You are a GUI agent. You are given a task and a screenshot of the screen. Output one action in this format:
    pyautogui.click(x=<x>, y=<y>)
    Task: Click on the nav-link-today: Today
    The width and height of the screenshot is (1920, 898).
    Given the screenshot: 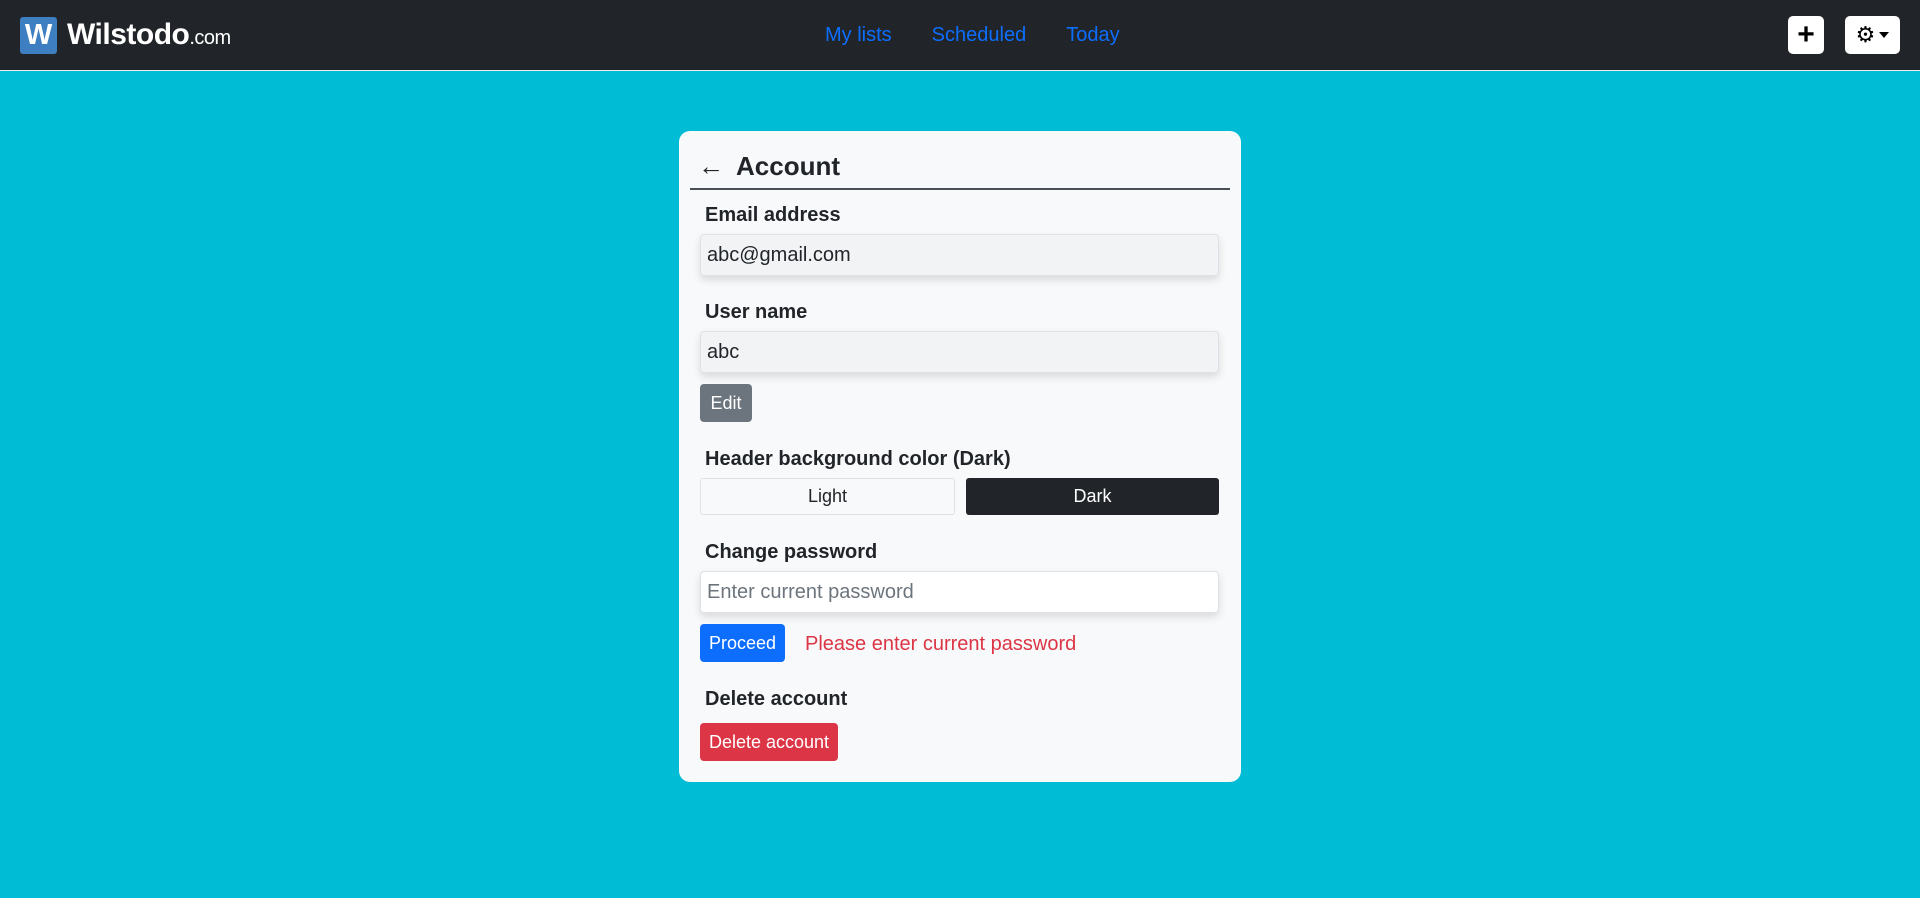 What is the action you would take?
    pyautogui.click(x=1092, y=35)
    